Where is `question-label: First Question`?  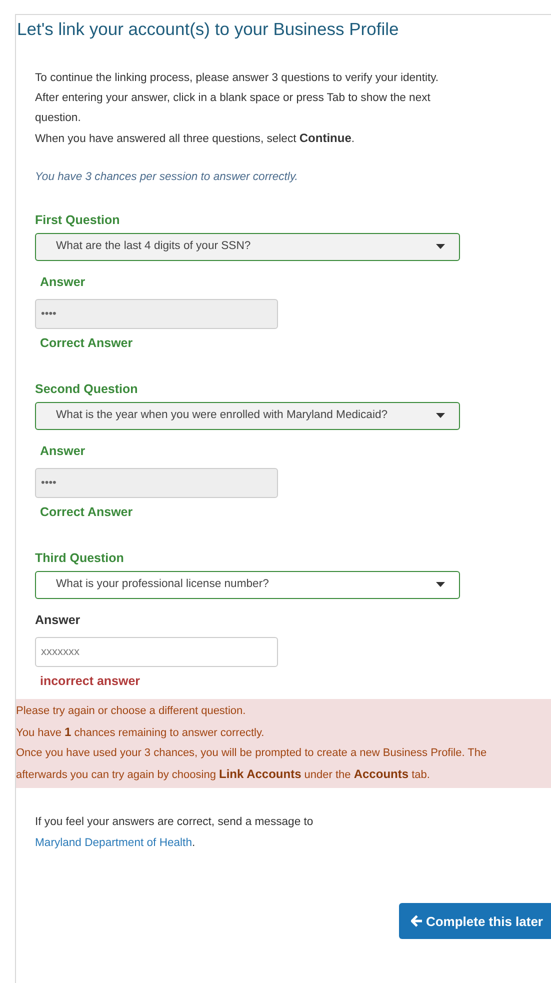 question-label: First Question is located at coordinates (78, 220).